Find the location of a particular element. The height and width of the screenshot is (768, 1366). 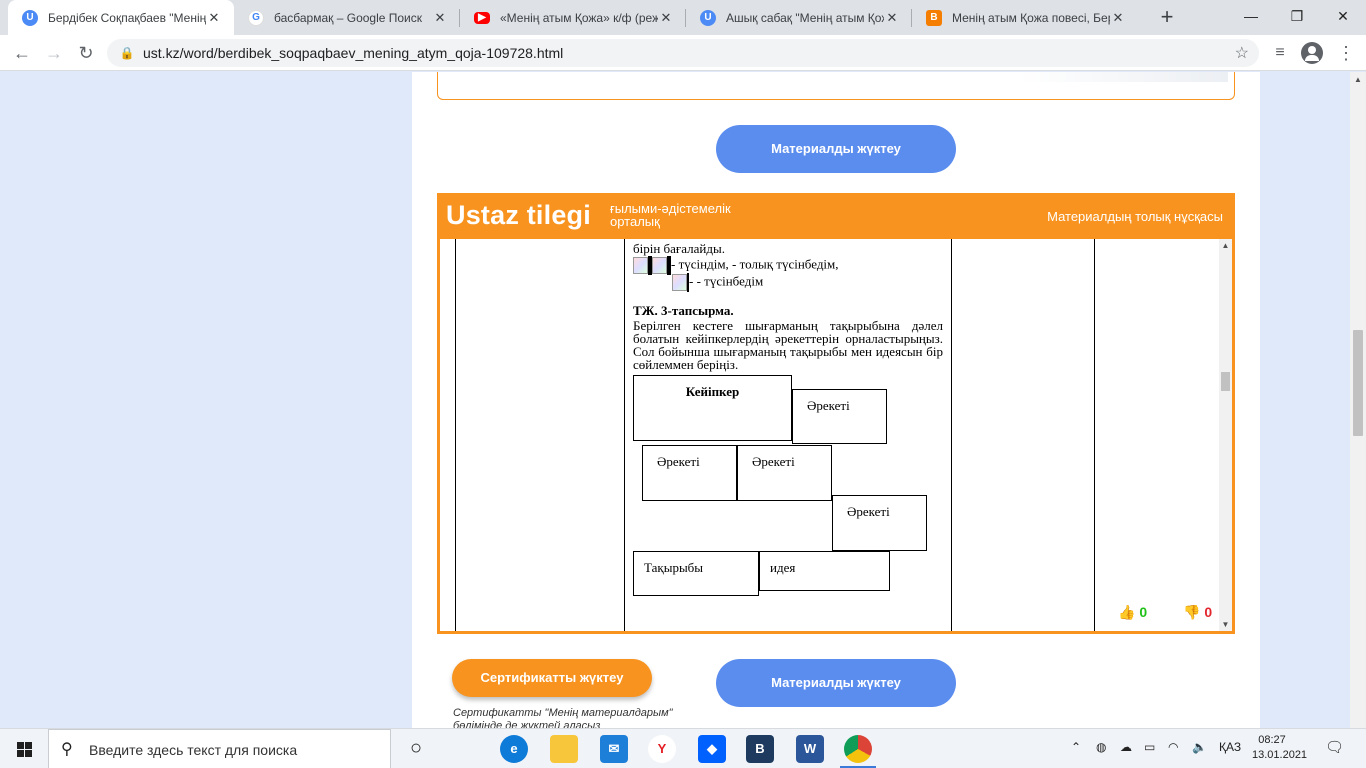

tab-title: Менің атым Қожа повесі, Бер is located at coordinates (1031, 17).